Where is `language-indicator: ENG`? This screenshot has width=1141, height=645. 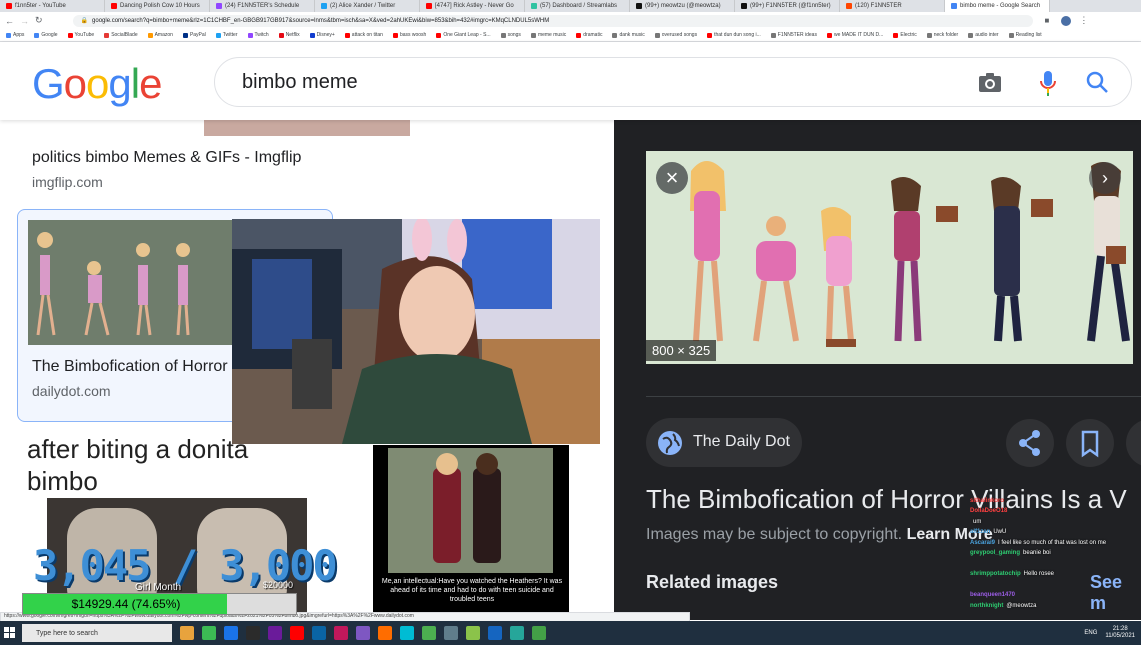
language-indicator: ENG is located at coordinates (1090, 633).